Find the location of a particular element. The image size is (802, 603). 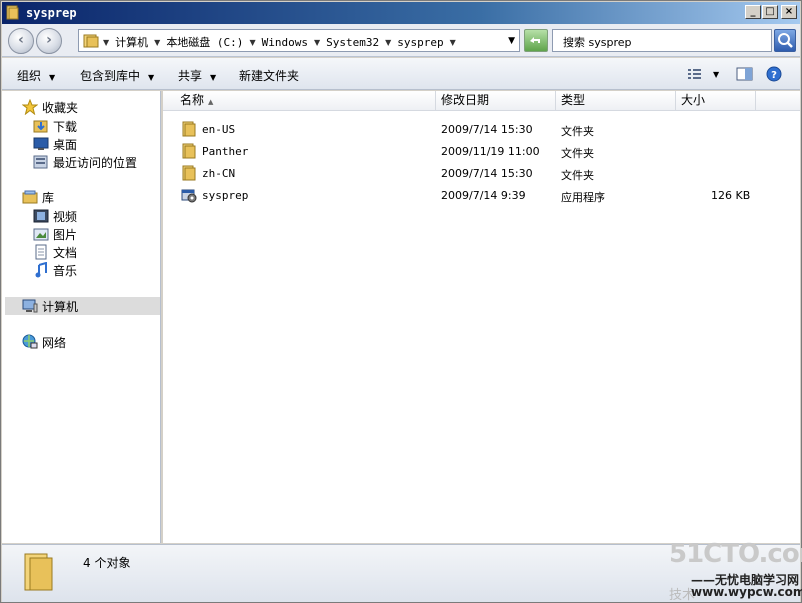

back-button: ‹ is located at coordinates (21, 41).